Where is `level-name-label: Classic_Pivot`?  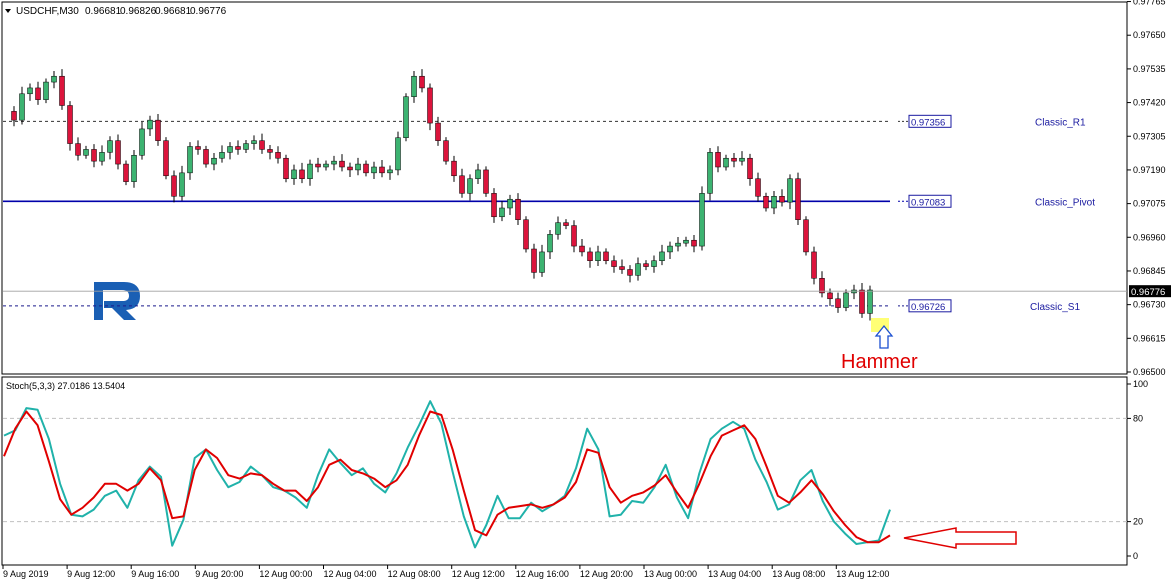 level-name-label: Classic_Pivot is located at coordinates (1065, 202).